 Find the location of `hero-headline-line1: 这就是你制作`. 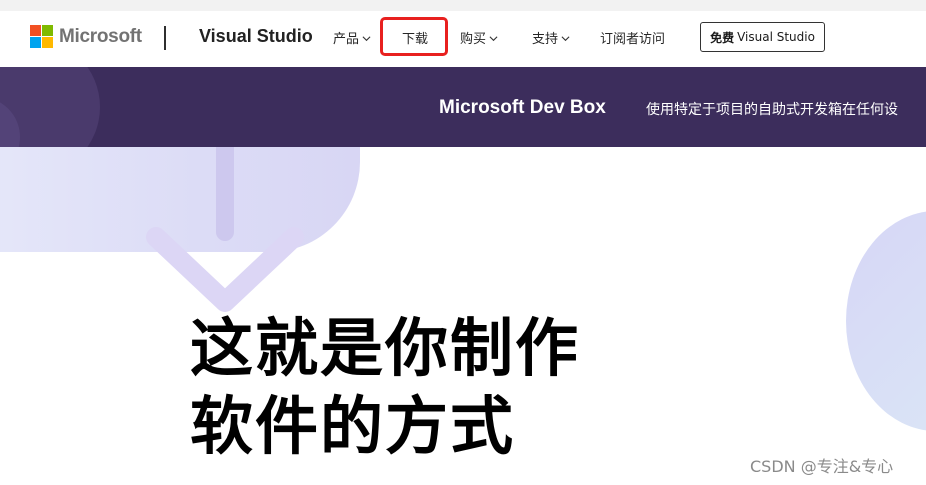

hero-headline-line1: 这就是你制作 is located at coordinates (385, 348).